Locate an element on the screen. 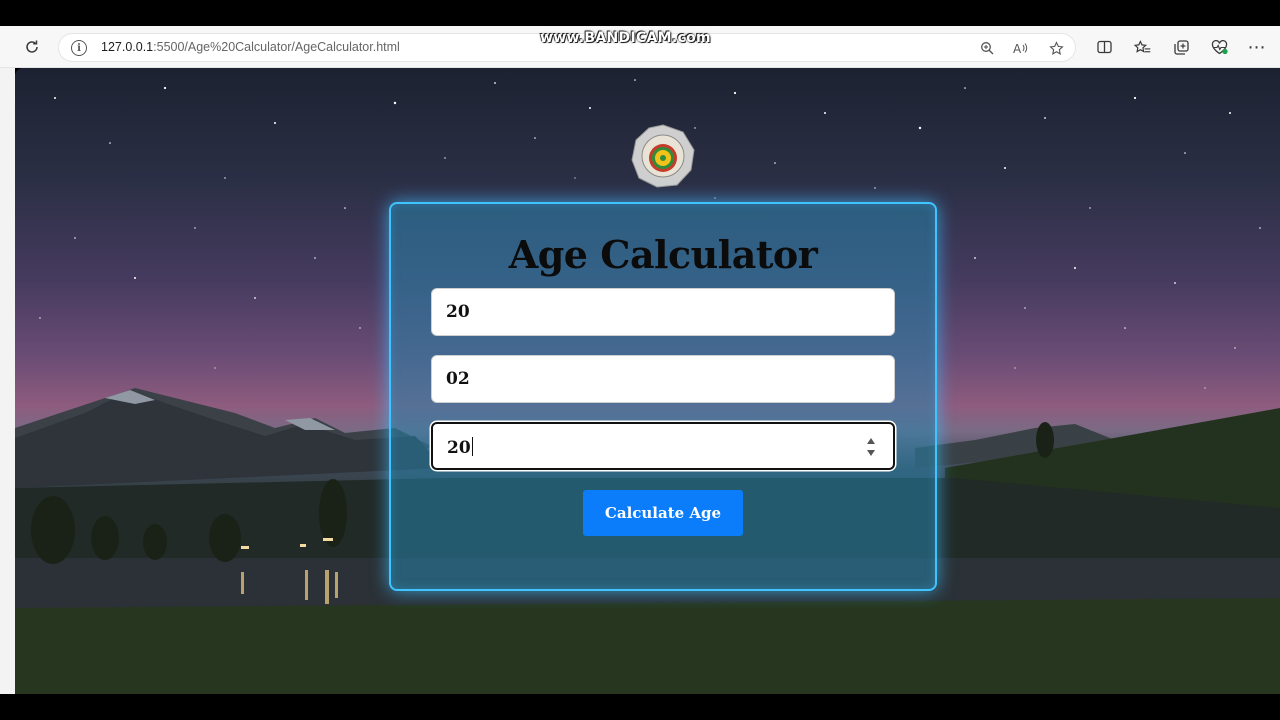  spinner-down-icon is located at coordinates (871, 453).